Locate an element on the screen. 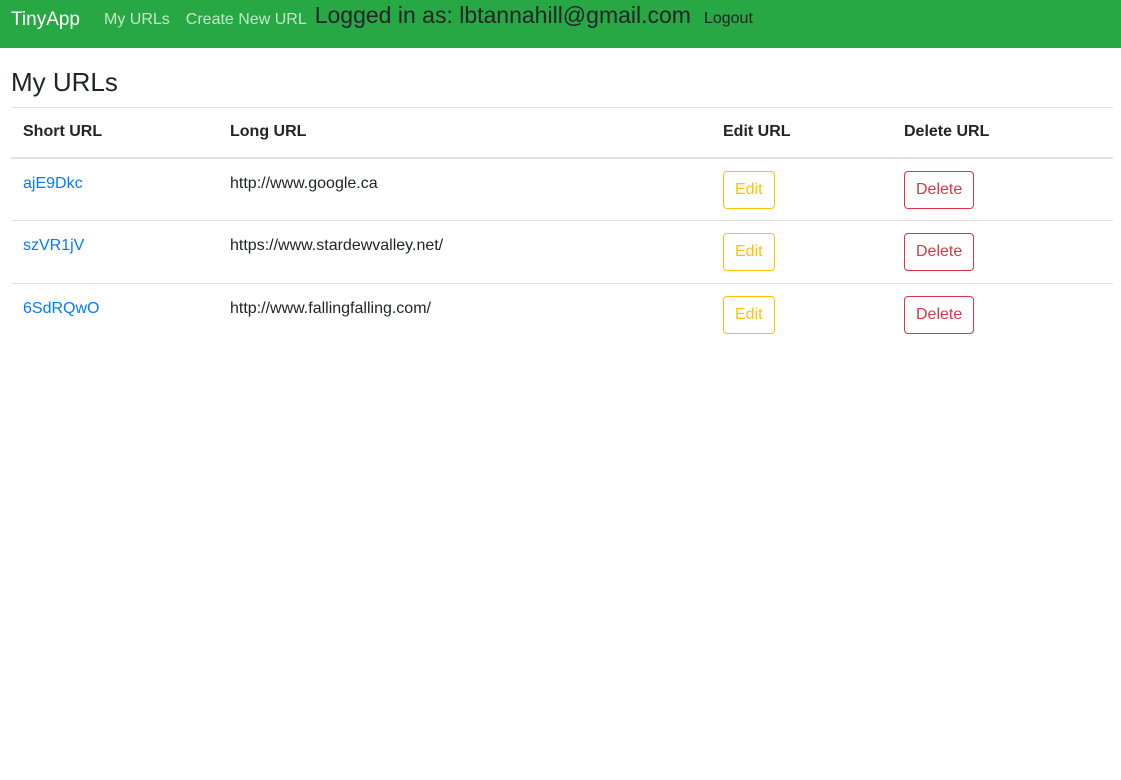 The height and width of the screenshot is (780, 1121). logout-button: Logout is located at coordinates (728, 19).